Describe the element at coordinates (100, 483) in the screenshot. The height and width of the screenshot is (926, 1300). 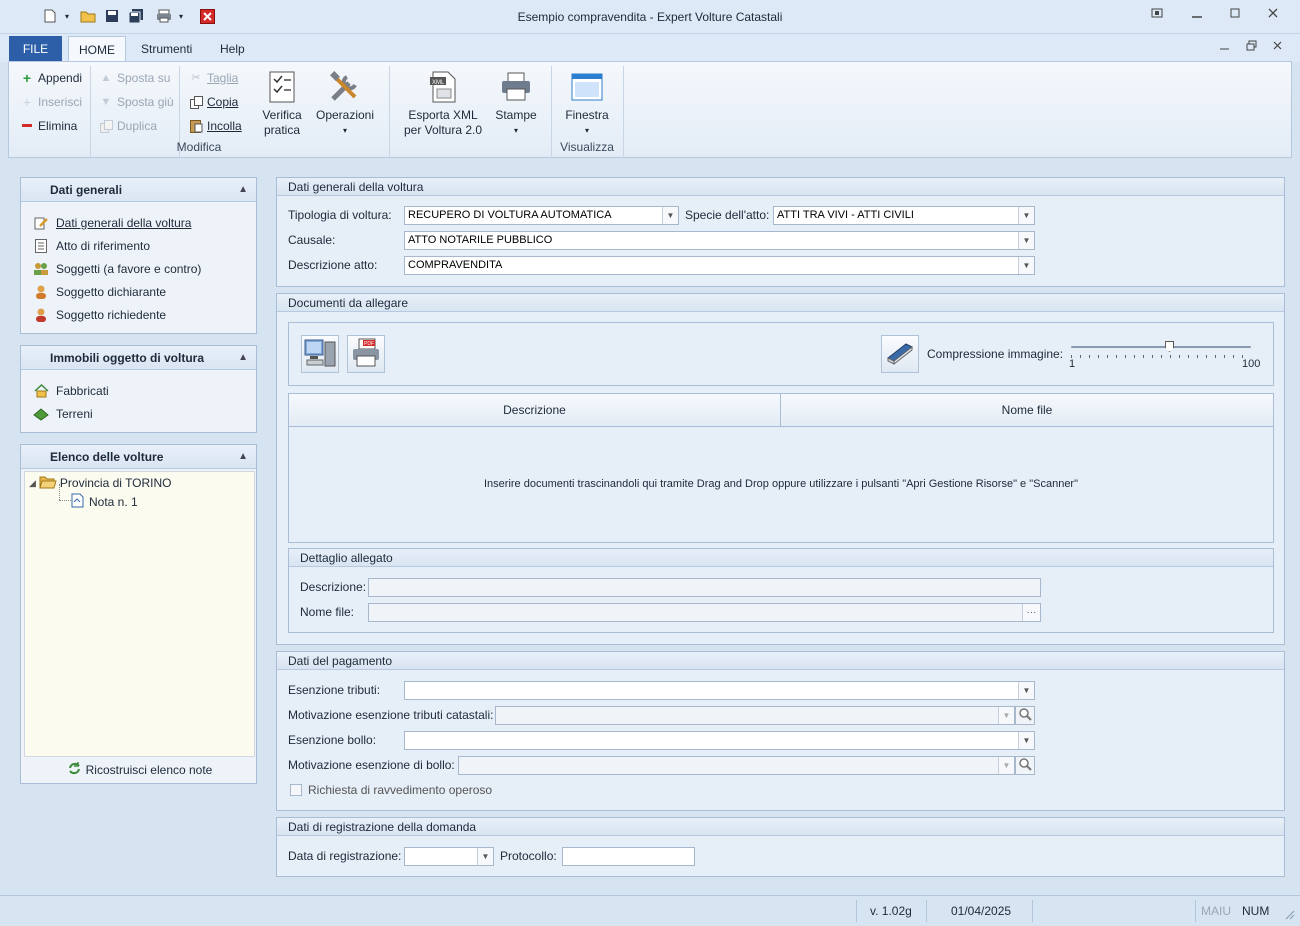
I see `tree-node-provincia: ◢ Provincia di TORINO` at that location.